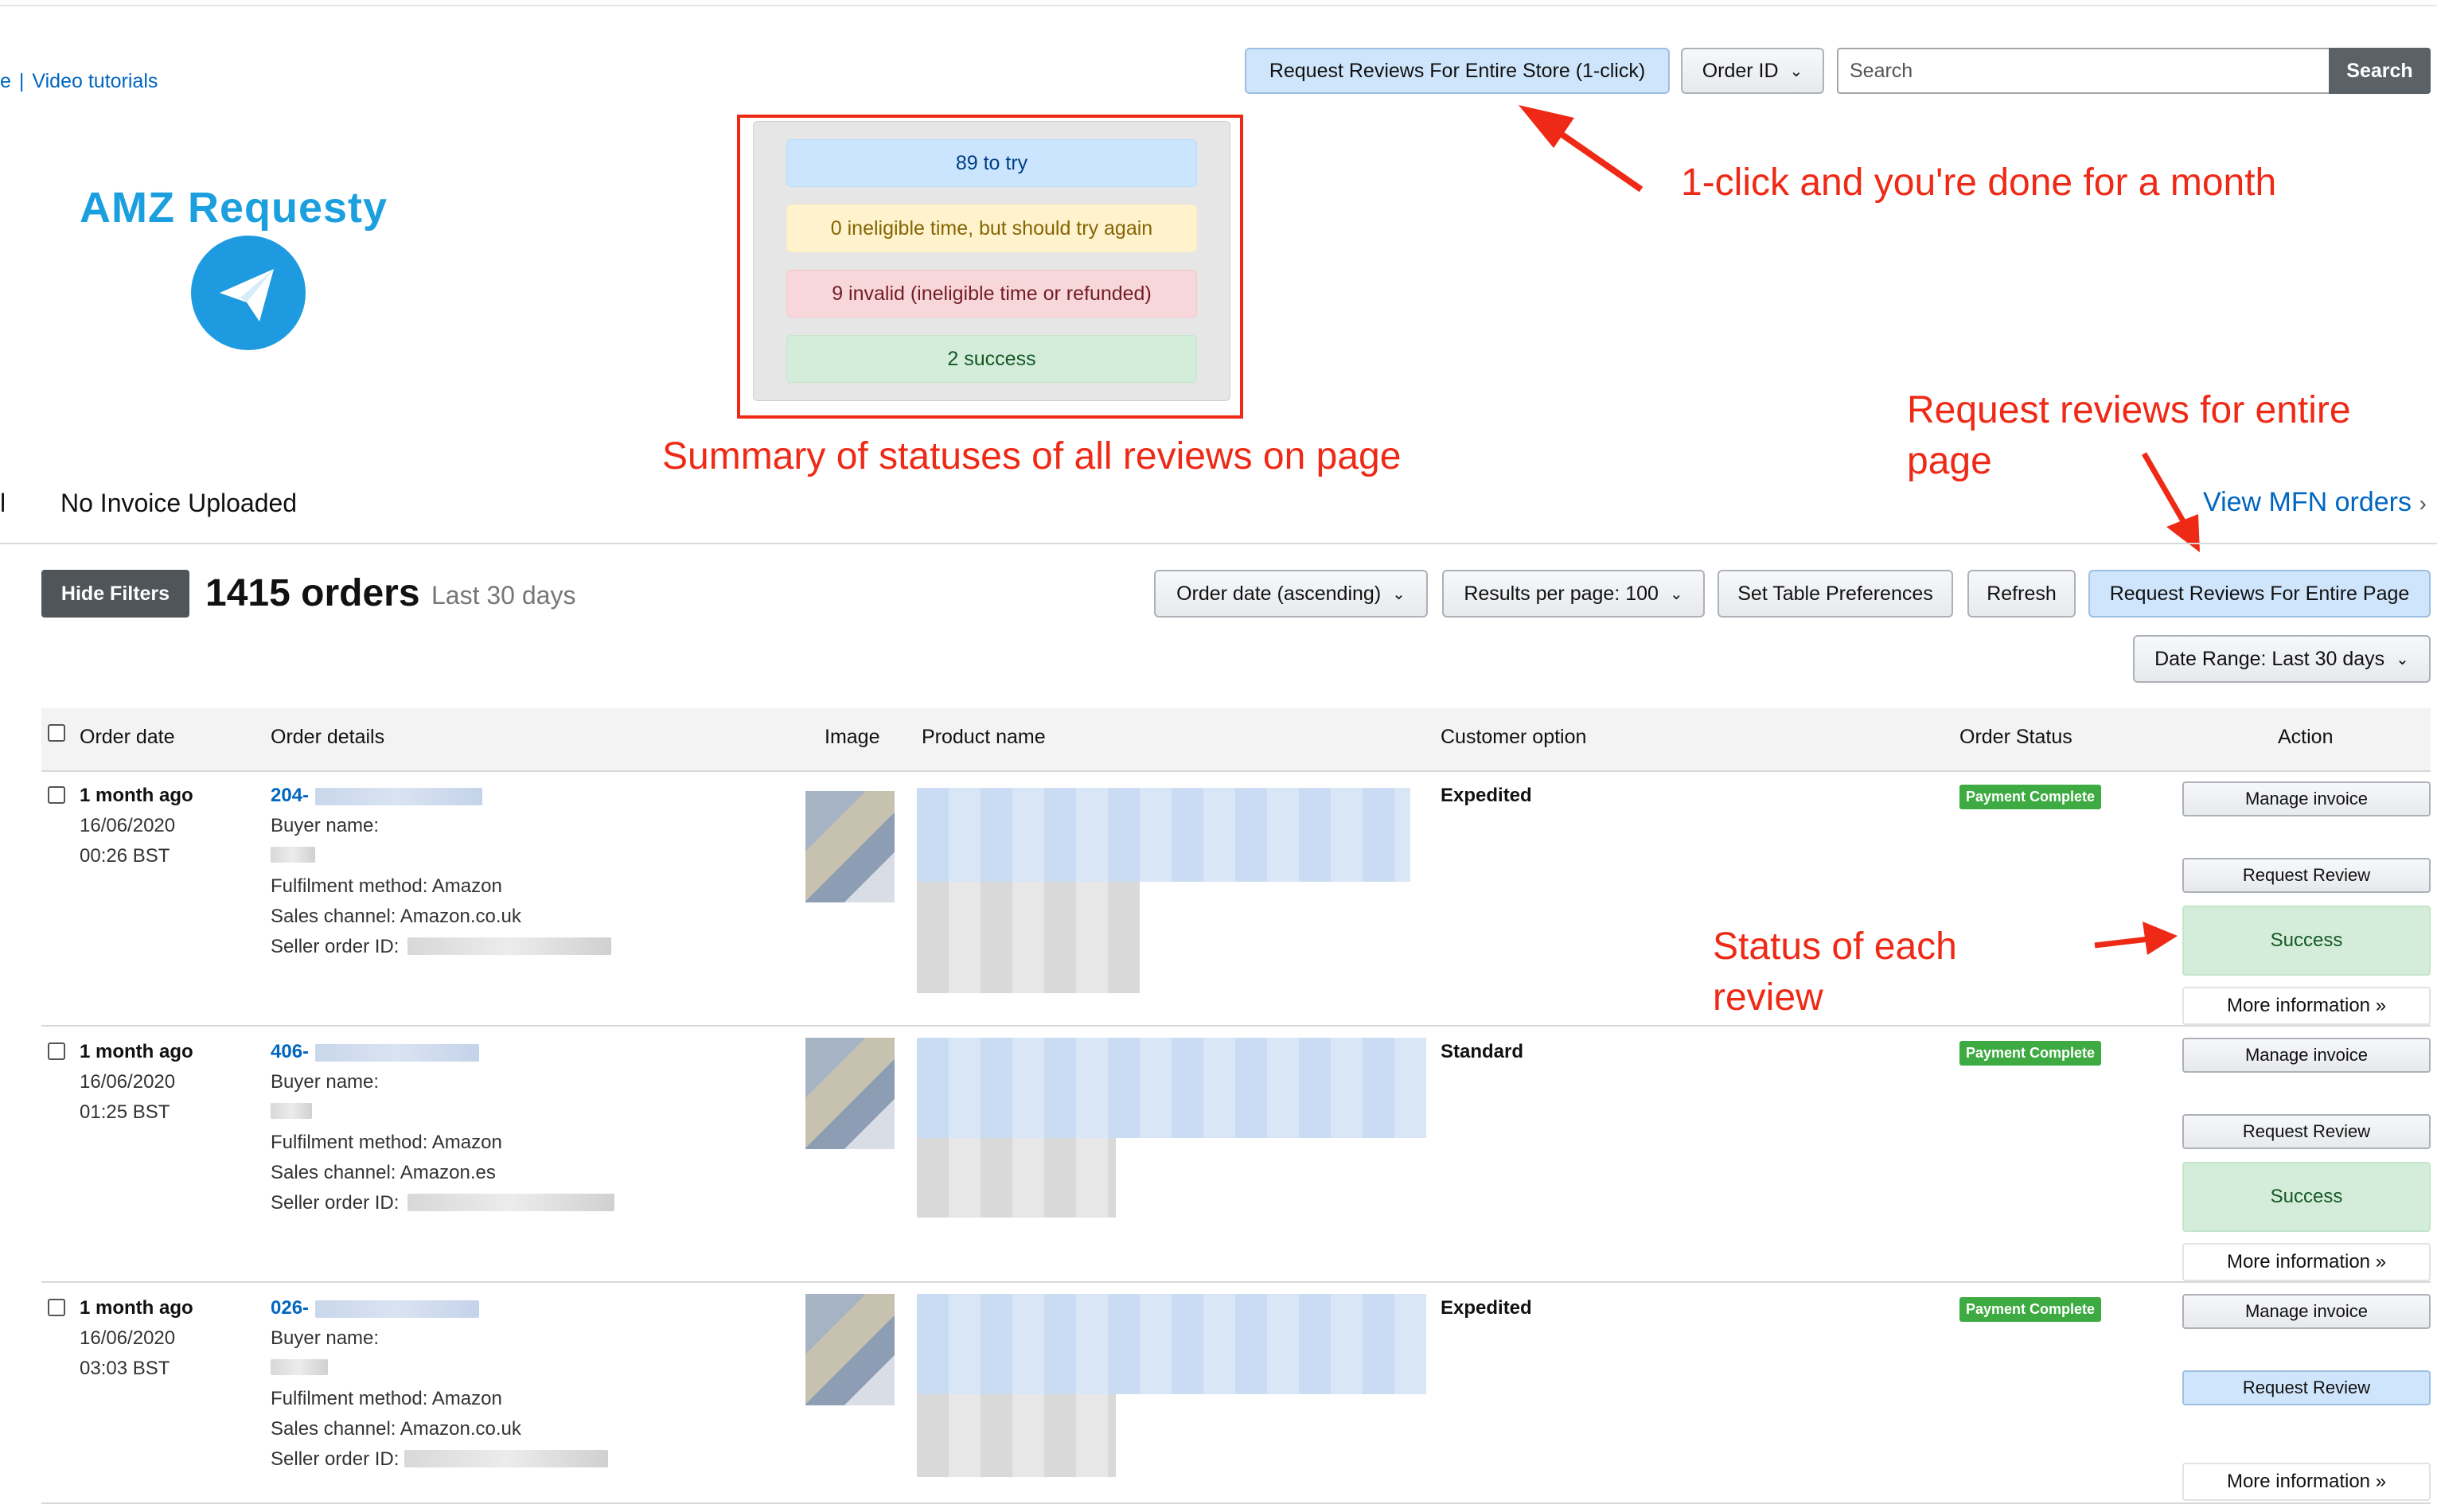 This screenshot has height=1512, width=2437. I want to click on chevron-right-icon: ›, so click(2423, 503).